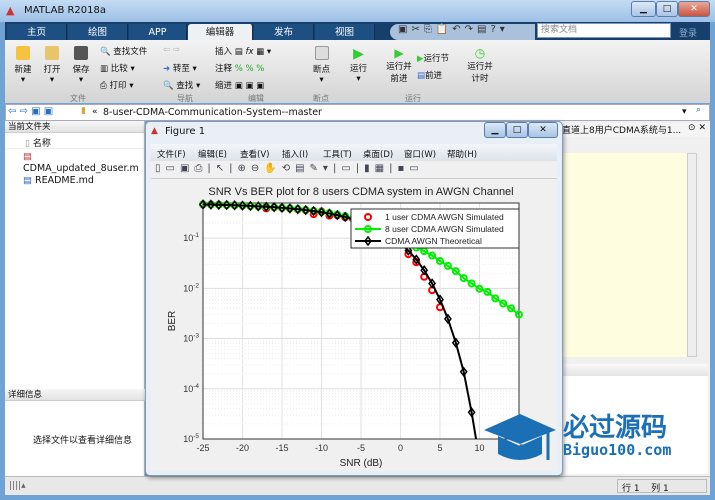  I want to click on open-button: 打开 ▾, so click(52, 65).